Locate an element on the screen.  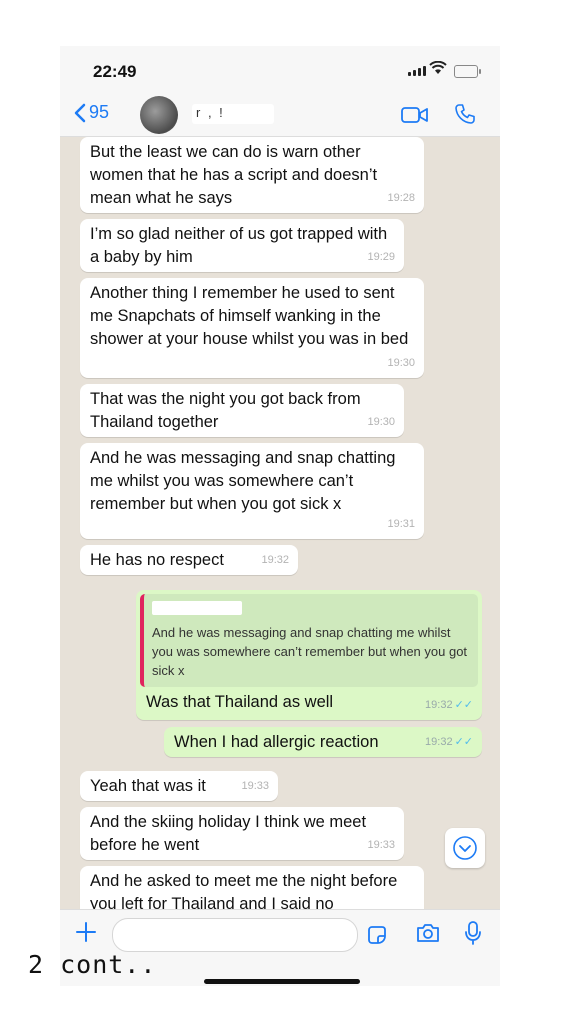
plus-icon is located at coordinates (86, 932).